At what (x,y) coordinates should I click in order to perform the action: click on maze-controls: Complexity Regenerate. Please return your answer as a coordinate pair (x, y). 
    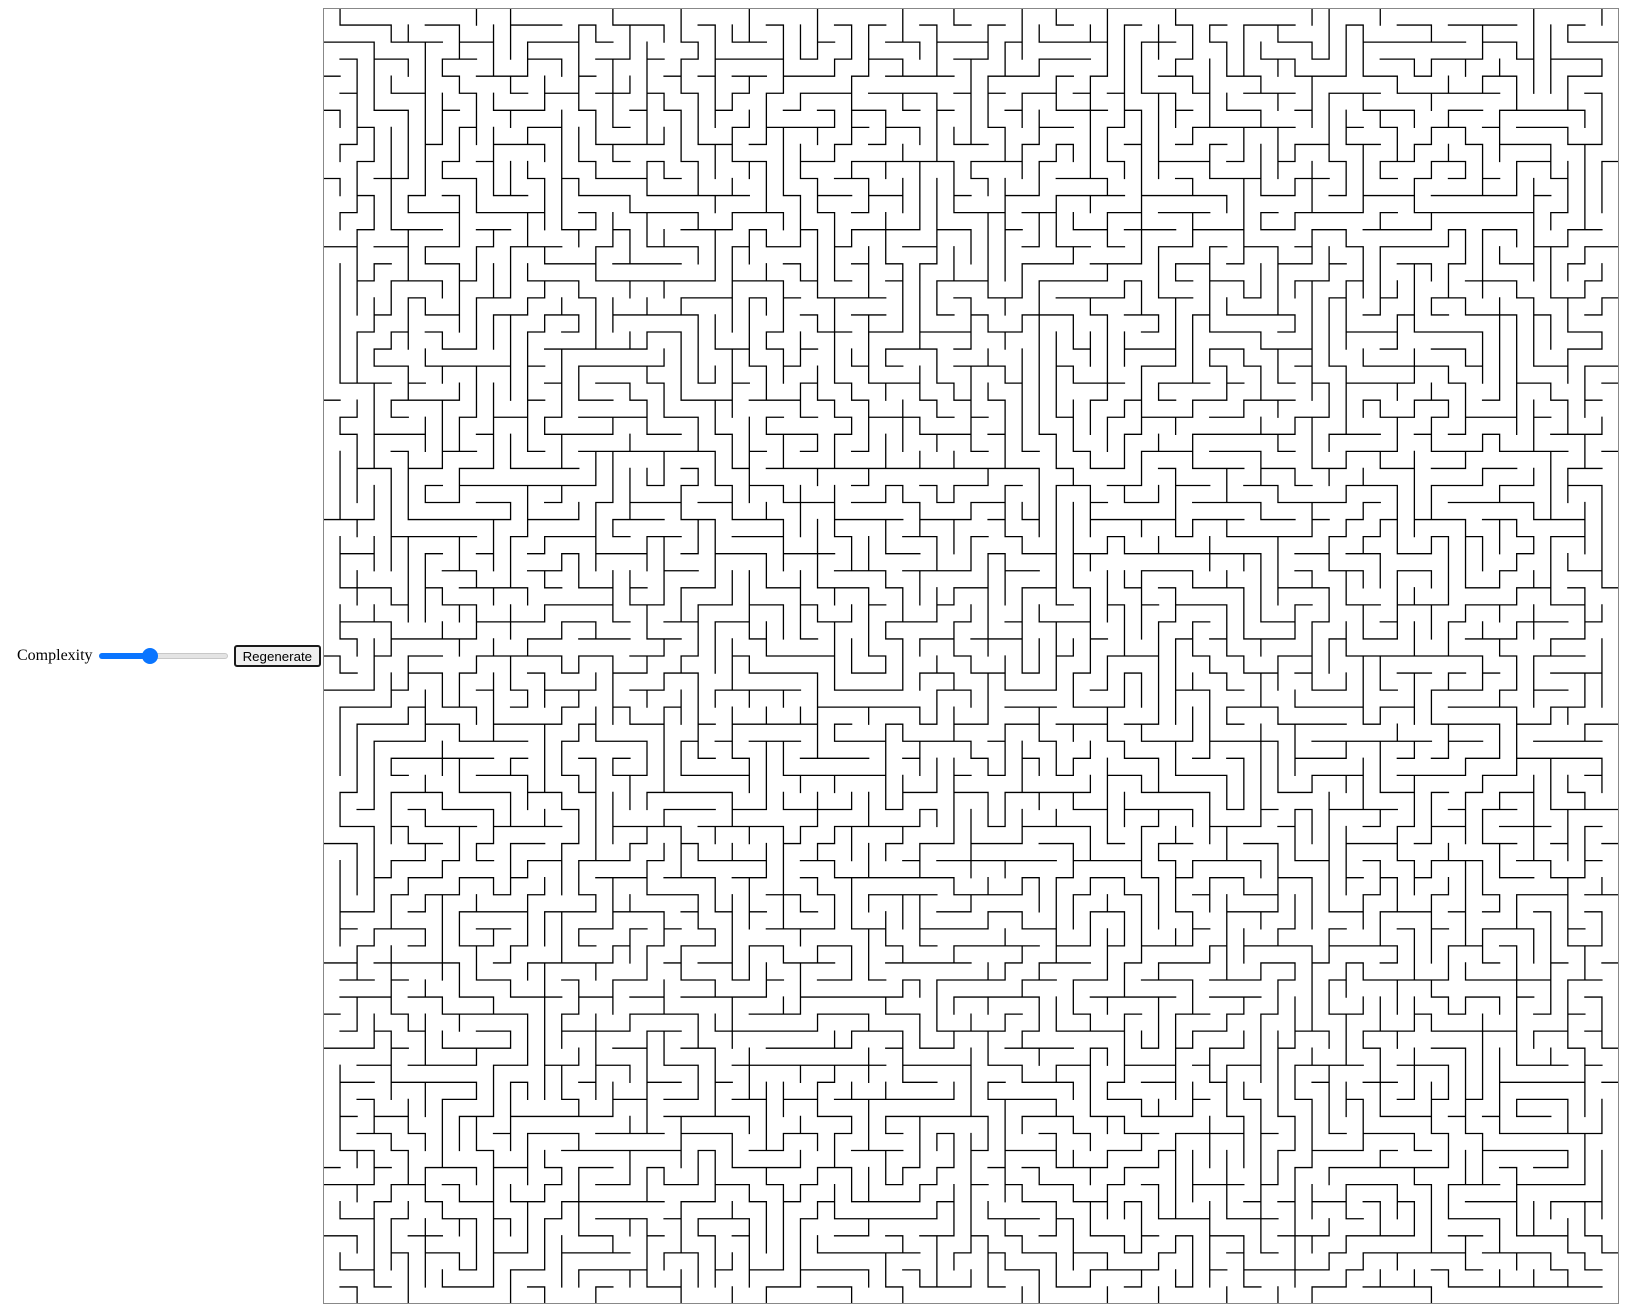
    Looking at the image, I should click on (169, 656).